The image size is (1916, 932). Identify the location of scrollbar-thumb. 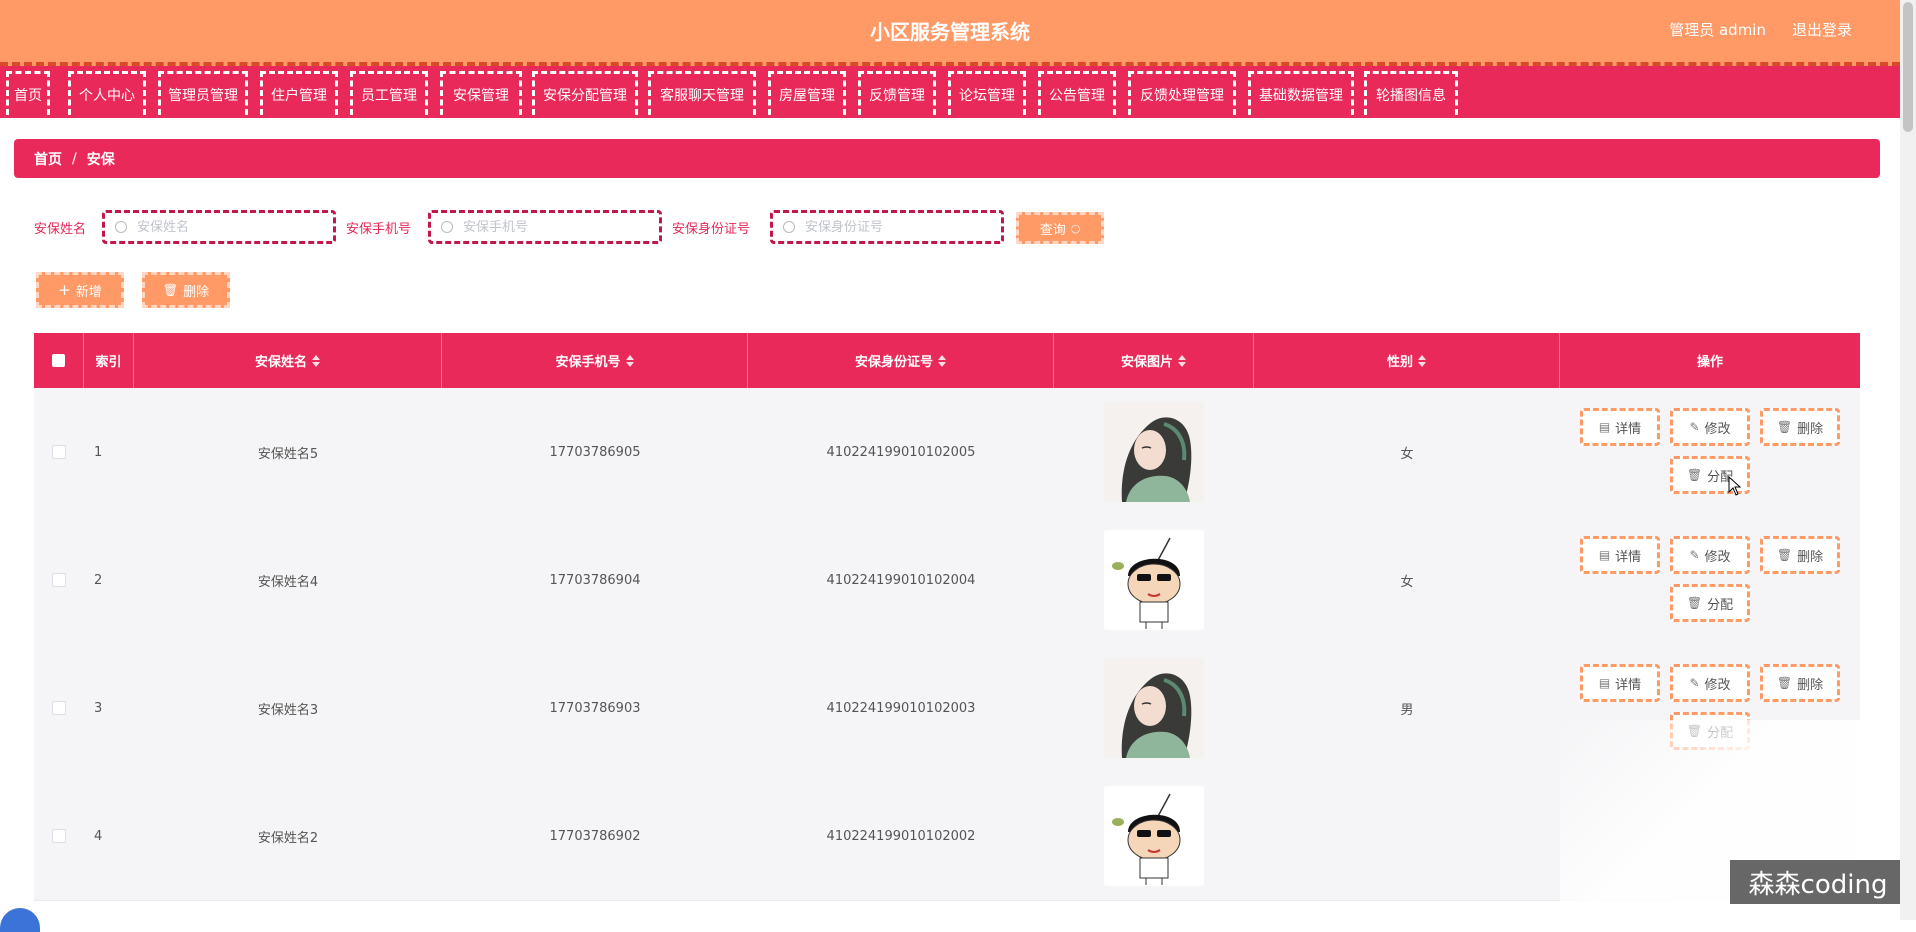
(1908, 67).